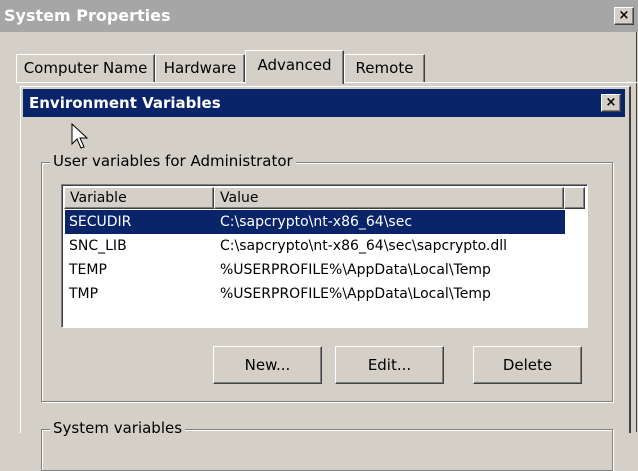  What do you see at coordinates (324, 103) in the screenshot?
I see `dialog-title-bar: Environment Variables ×` at bounding box center [324, 103].